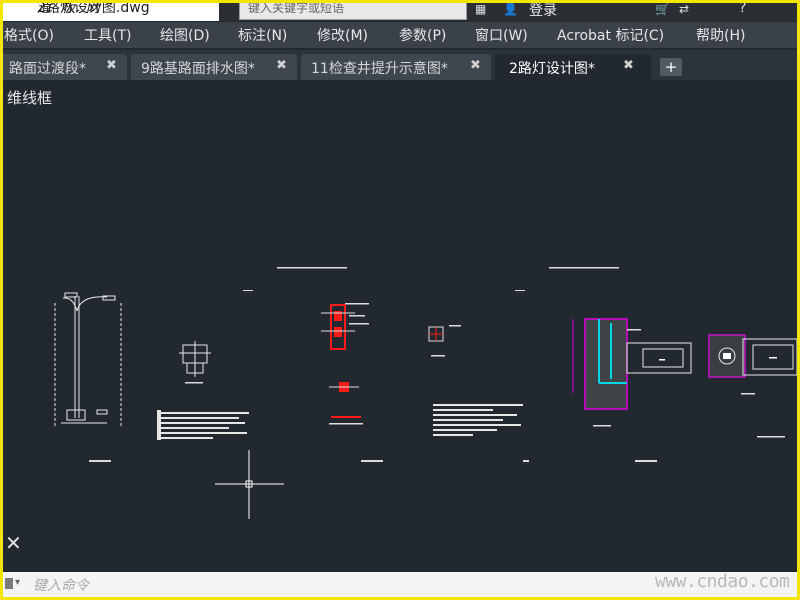 The image size is (800, 600). I want to click on login-button: 登录, so click(543, 11).